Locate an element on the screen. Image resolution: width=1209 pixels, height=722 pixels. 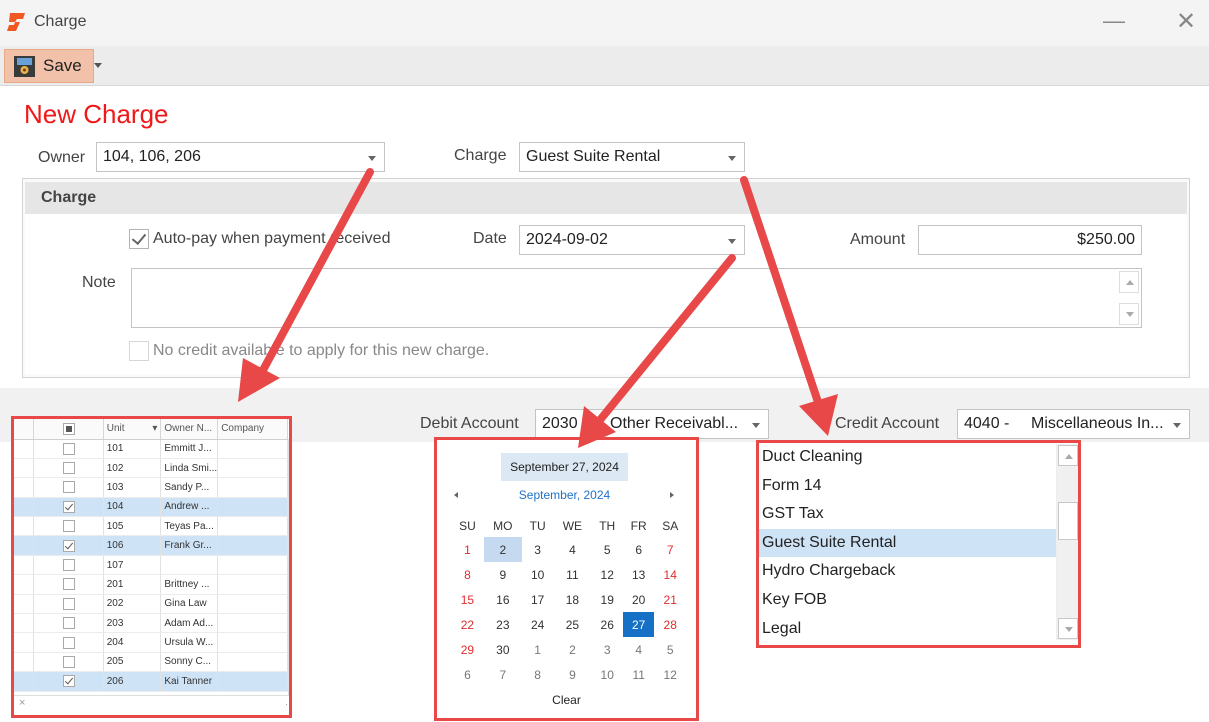
calendar-day: 3 is located at coordinates (537, 549).